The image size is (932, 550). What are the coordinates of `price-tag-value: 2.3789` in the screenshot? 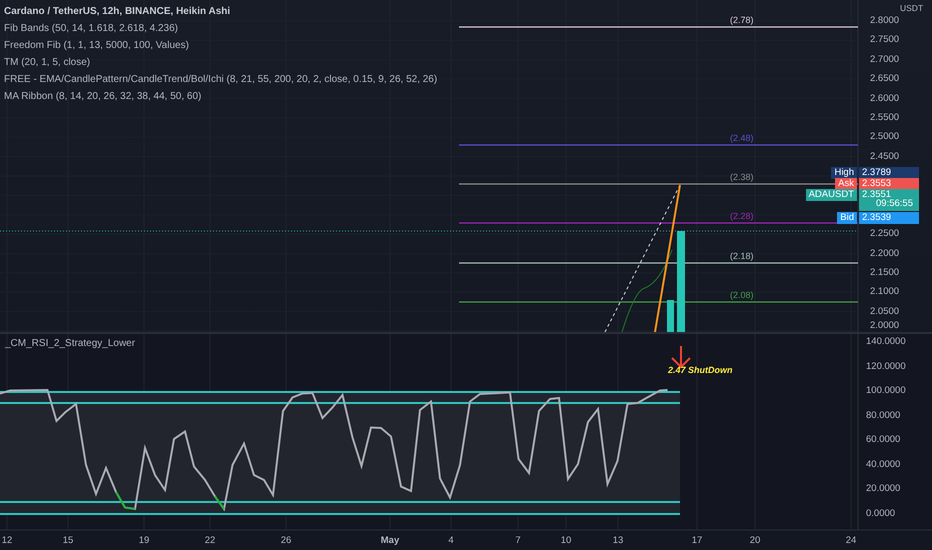 It's located at (889, 172).